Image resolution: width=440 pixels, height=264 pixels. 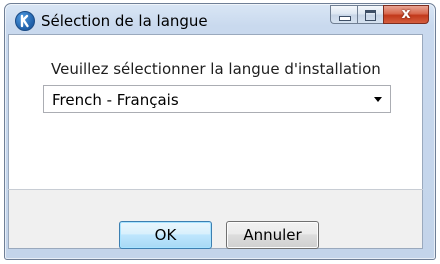 What do you see at coordinates (343, 14) in the screenshot?
I see `minimize-button` at bounding box center [343, 14].